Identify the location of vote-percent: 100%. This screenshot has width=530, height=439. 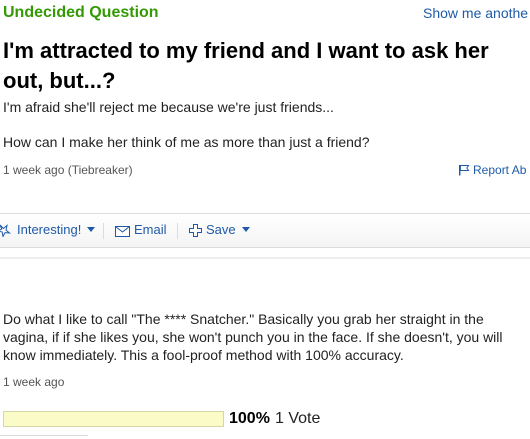
(249, 418).